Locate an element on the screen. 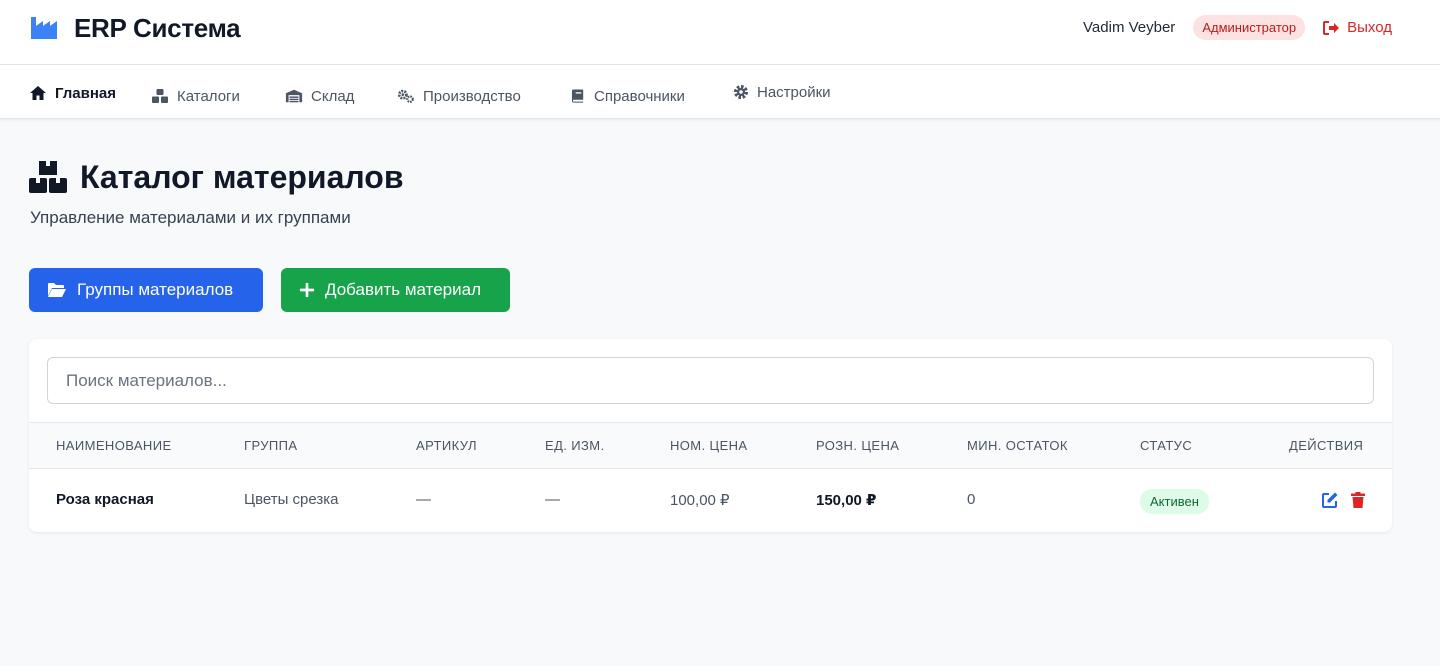  material-groups-button: Группы материалов is located at coordinates (146, 290).